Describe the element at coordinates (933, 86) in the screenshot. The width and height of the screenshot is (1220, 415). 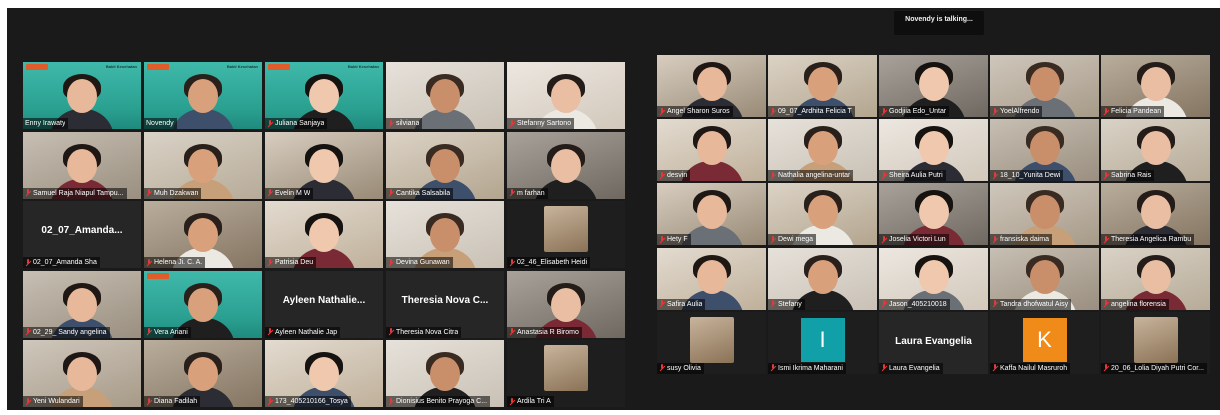
I see `participant-tile: Godjiia Edo_Untar` at that location.